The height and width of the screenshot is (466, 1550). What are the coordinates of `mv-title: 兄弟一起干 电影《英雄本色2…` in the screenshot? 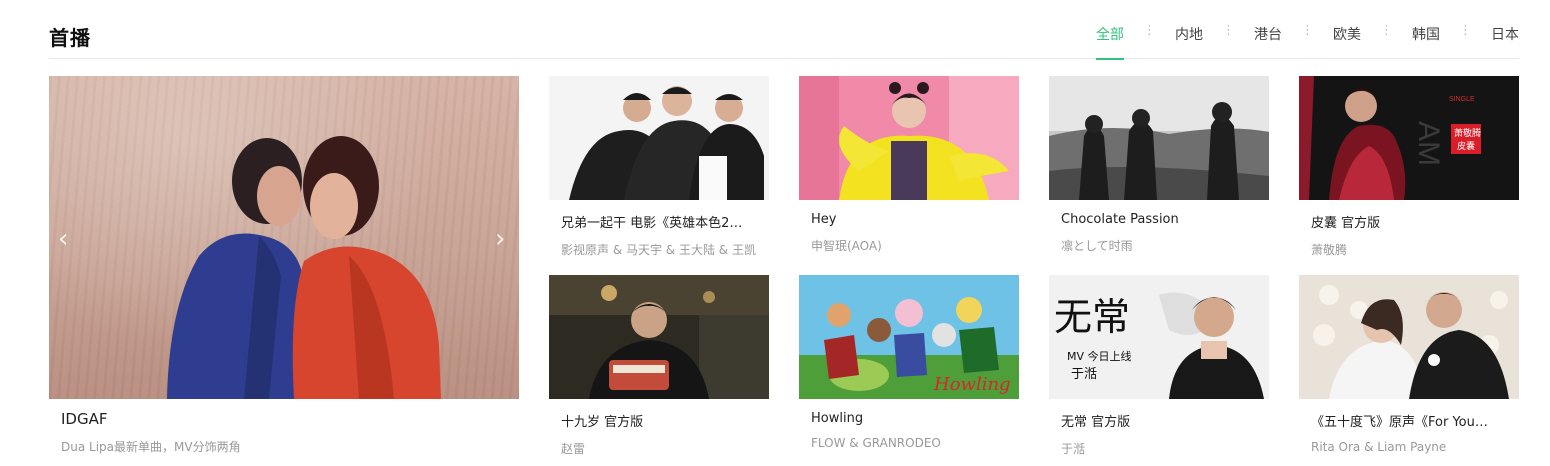 It's located at (661, 221).